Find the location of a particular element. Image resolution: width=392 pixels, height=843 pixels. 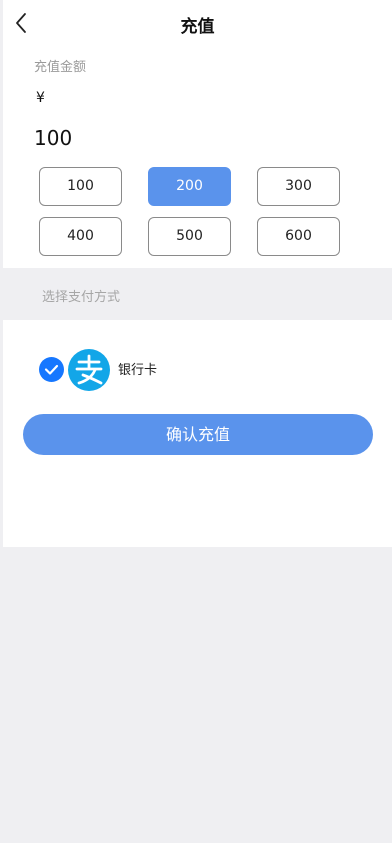

top-bar: 充值 is located at coordinates (197, 23).